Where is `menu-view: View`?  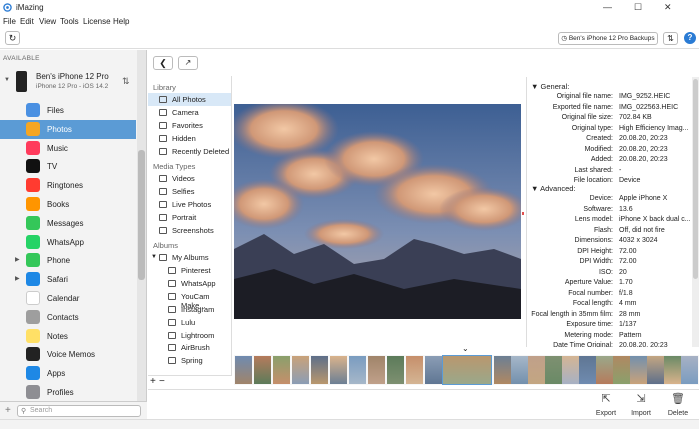 menu-view: View is located at coordinates (47, 21).